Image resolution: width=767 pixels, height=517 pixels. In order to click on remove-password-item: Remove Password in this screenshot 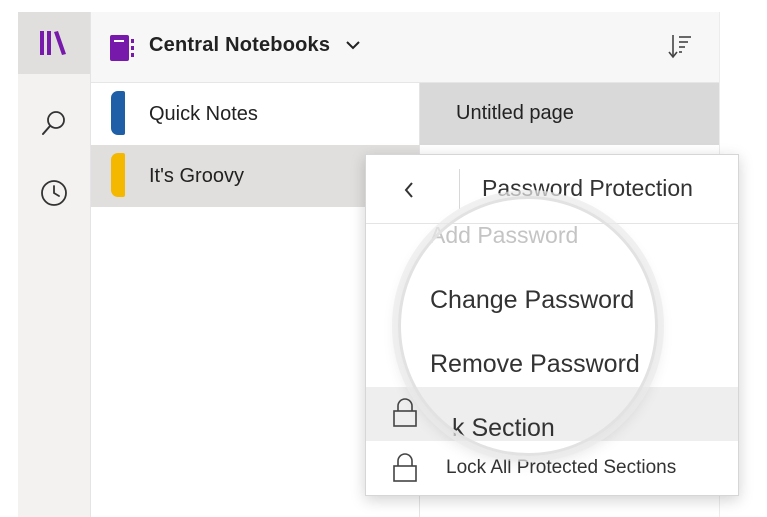, I will do `click(535, 364)`.